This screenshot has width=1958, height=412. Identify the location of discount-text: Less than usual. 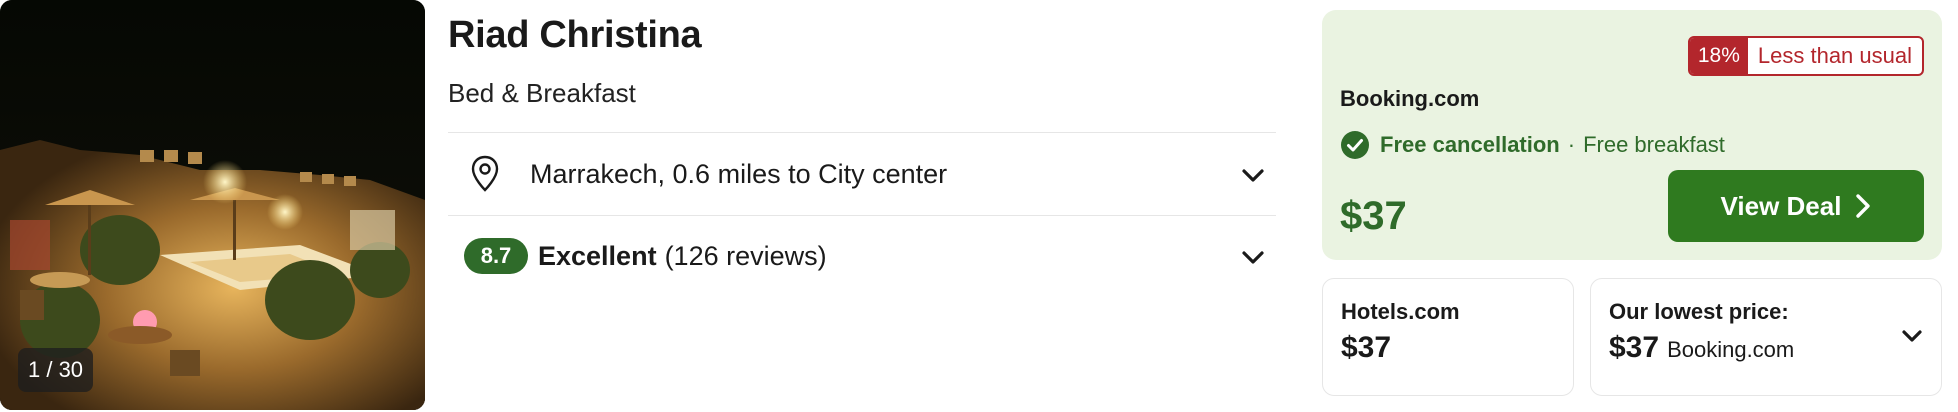
(1834, 55).